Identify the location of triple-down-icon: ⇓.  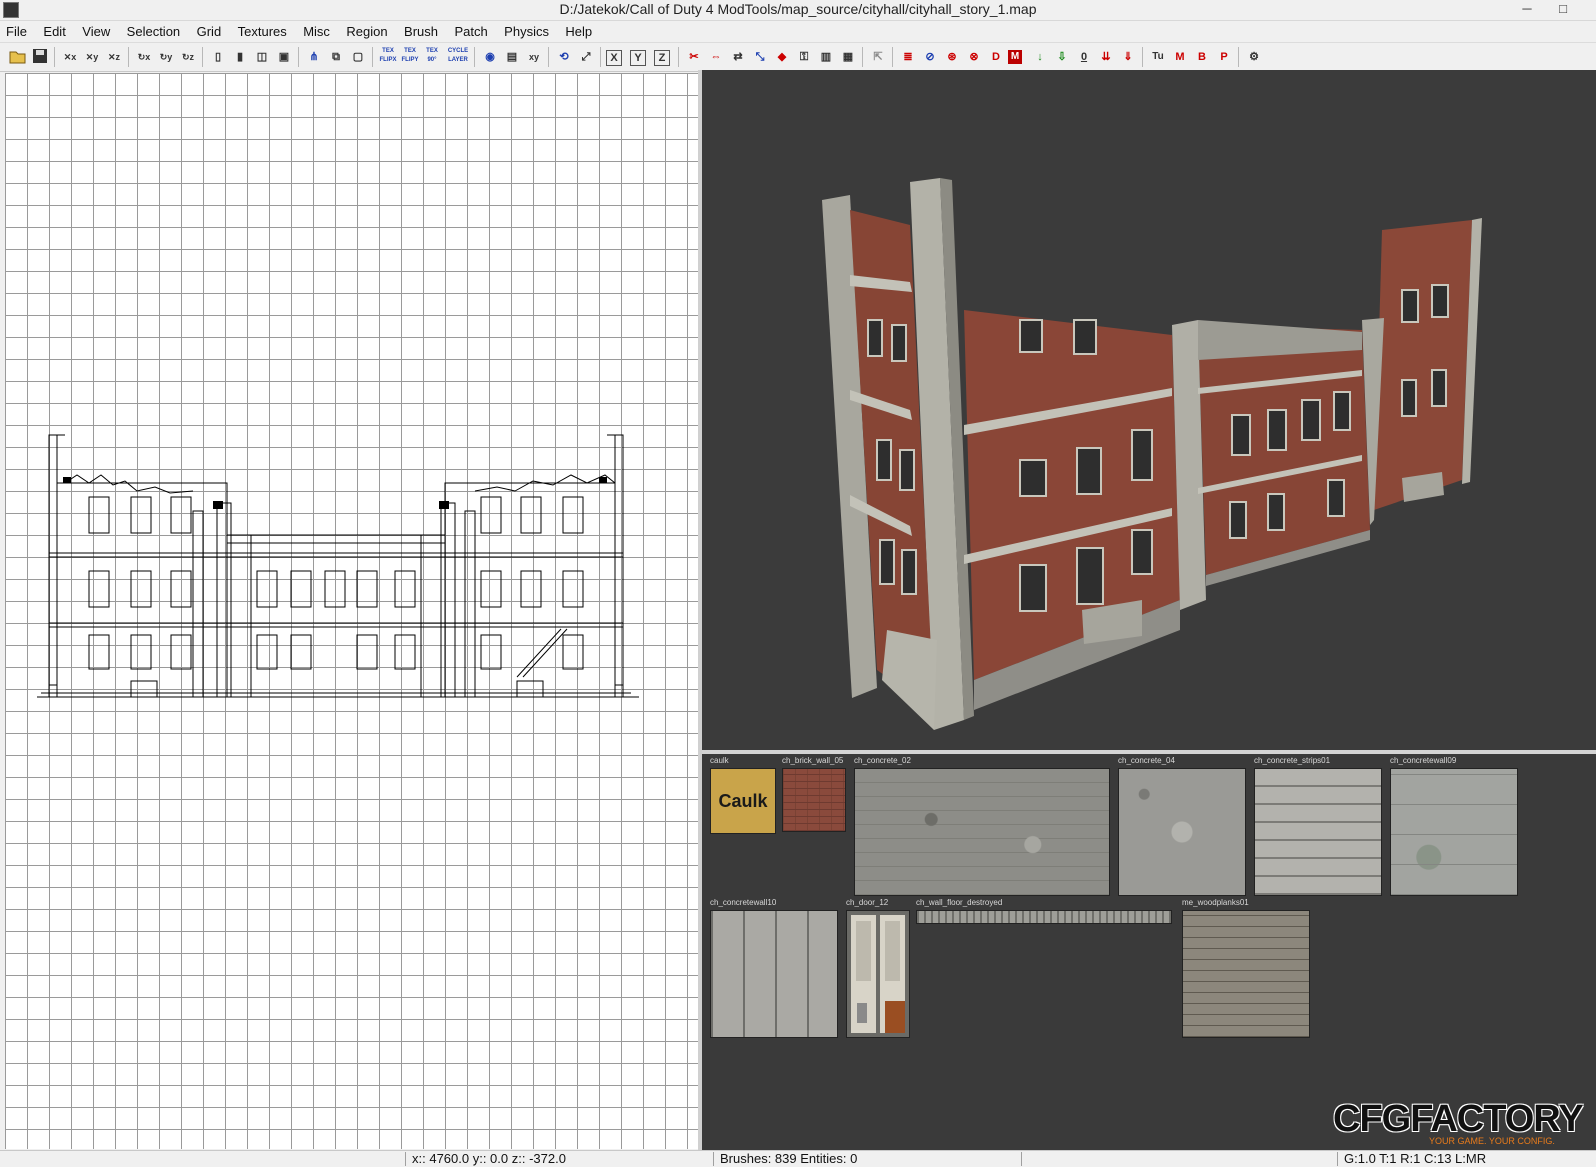
(1128, 57).